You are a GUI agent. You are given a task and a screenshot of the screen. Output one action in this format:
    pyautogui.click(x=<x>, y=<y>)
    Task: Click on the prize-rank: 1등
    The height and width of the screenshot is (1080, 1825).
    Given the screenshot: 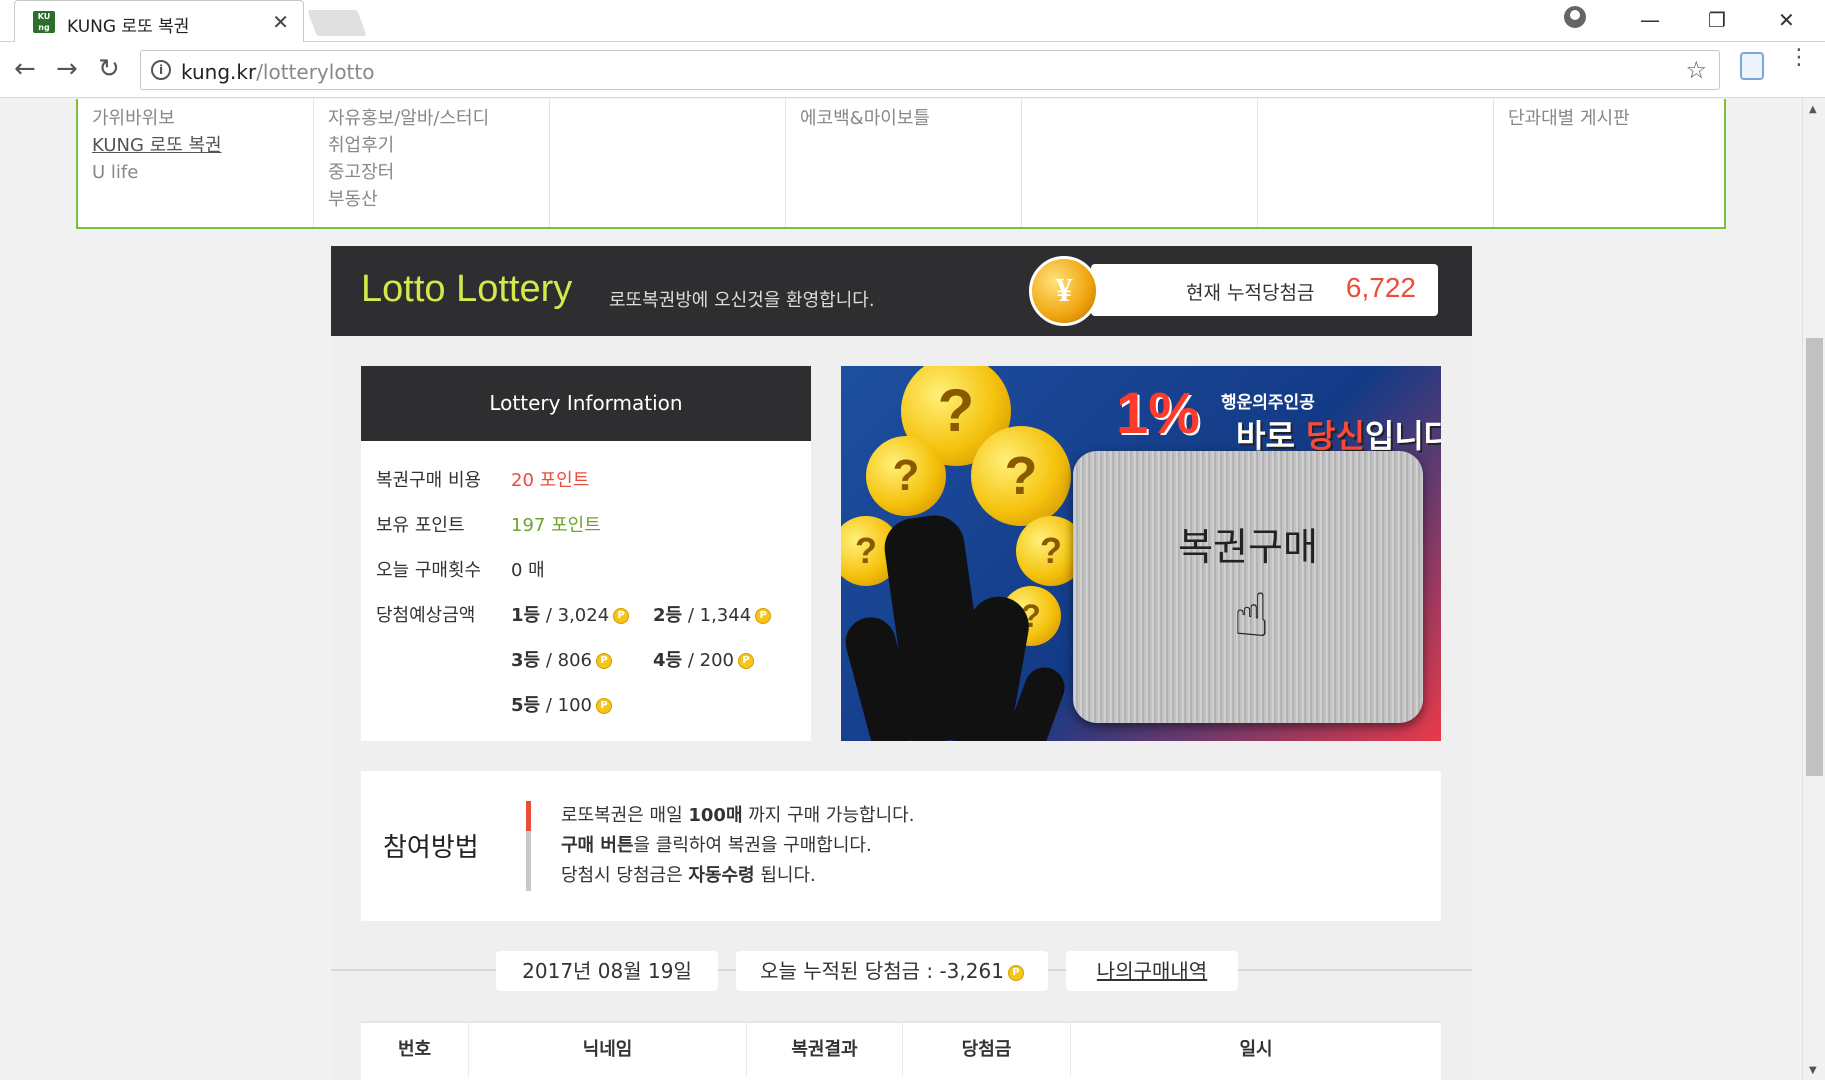 What is the action you would take?
    pyautogui.click(x=526, y=615)
    